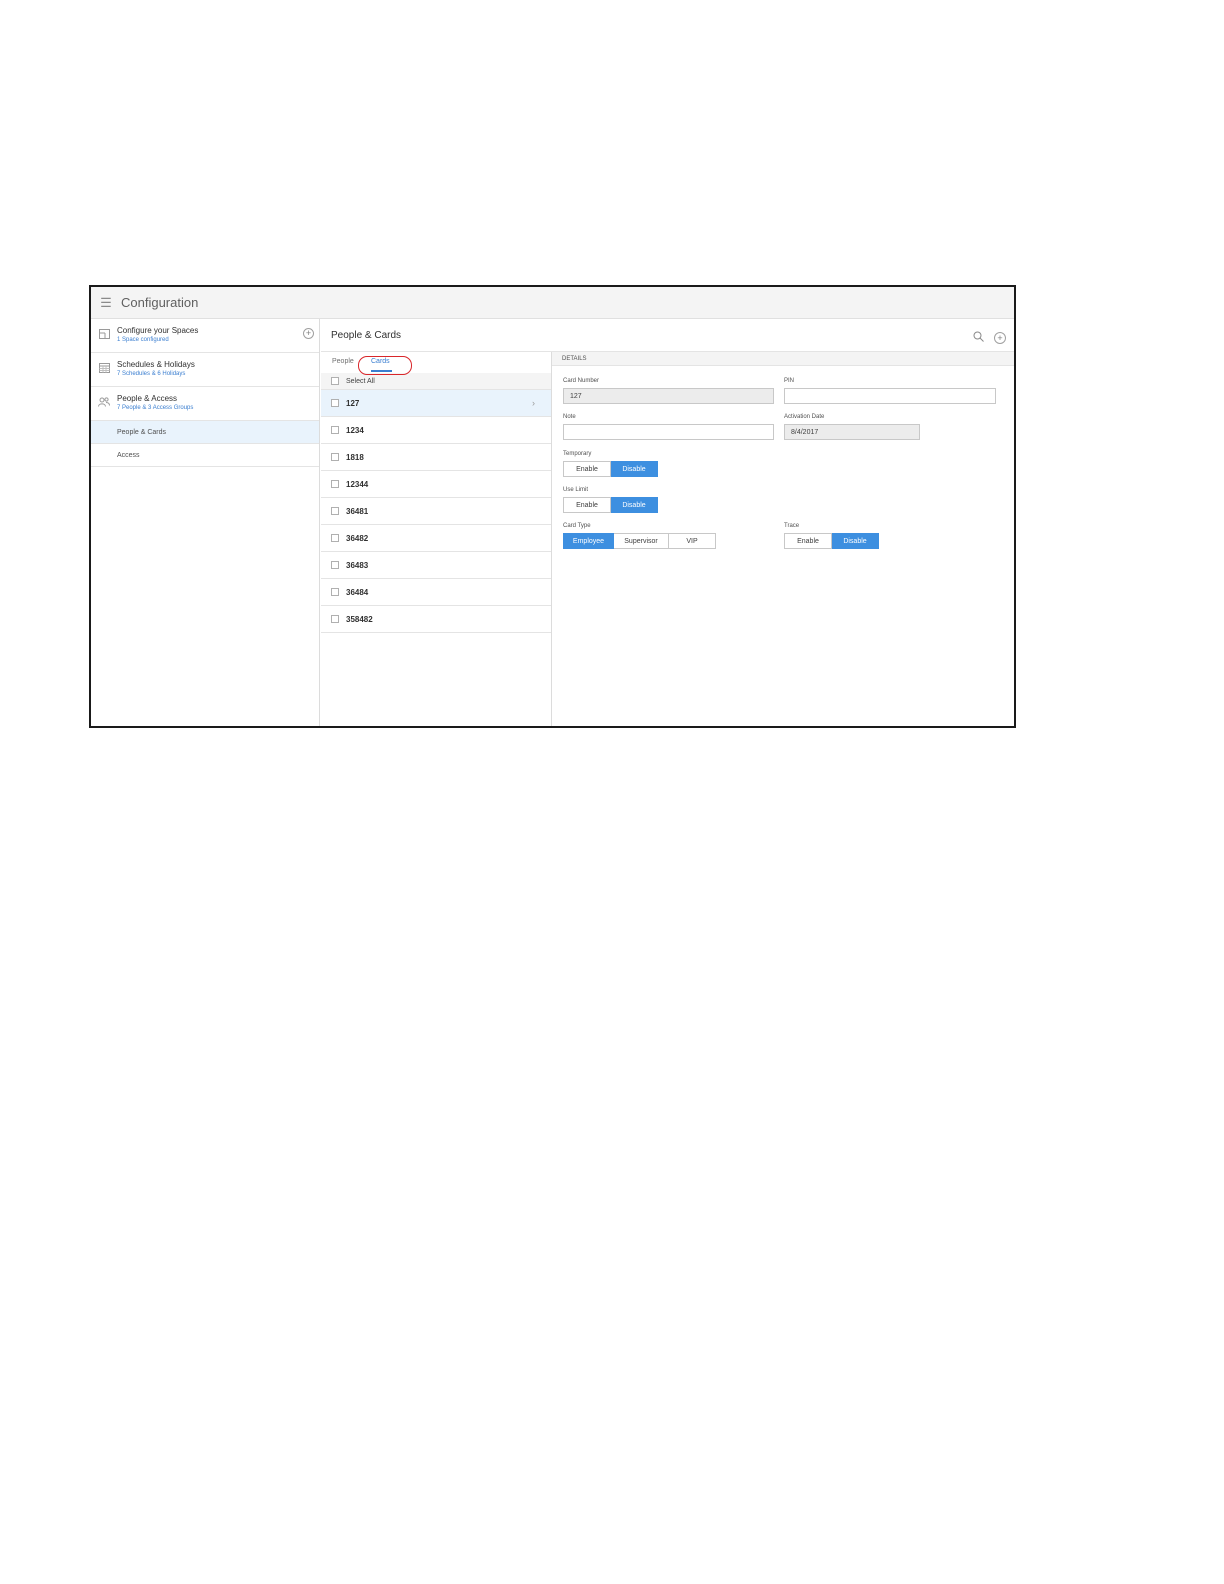 This screenshot has width=1224, height=1584. I want to click on card-number: 36481, so click(357, 511).